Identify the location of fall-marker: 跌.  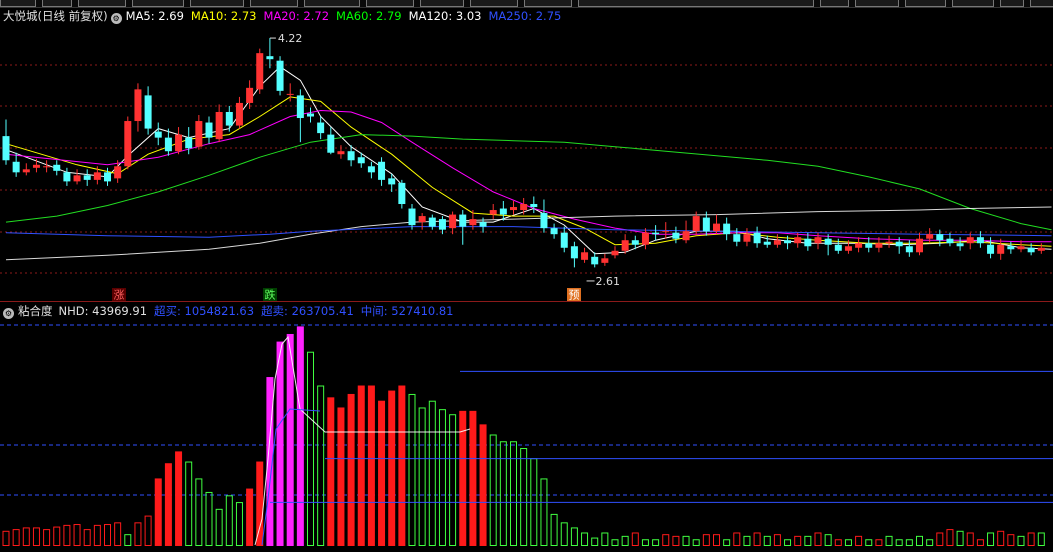
(270, 295).